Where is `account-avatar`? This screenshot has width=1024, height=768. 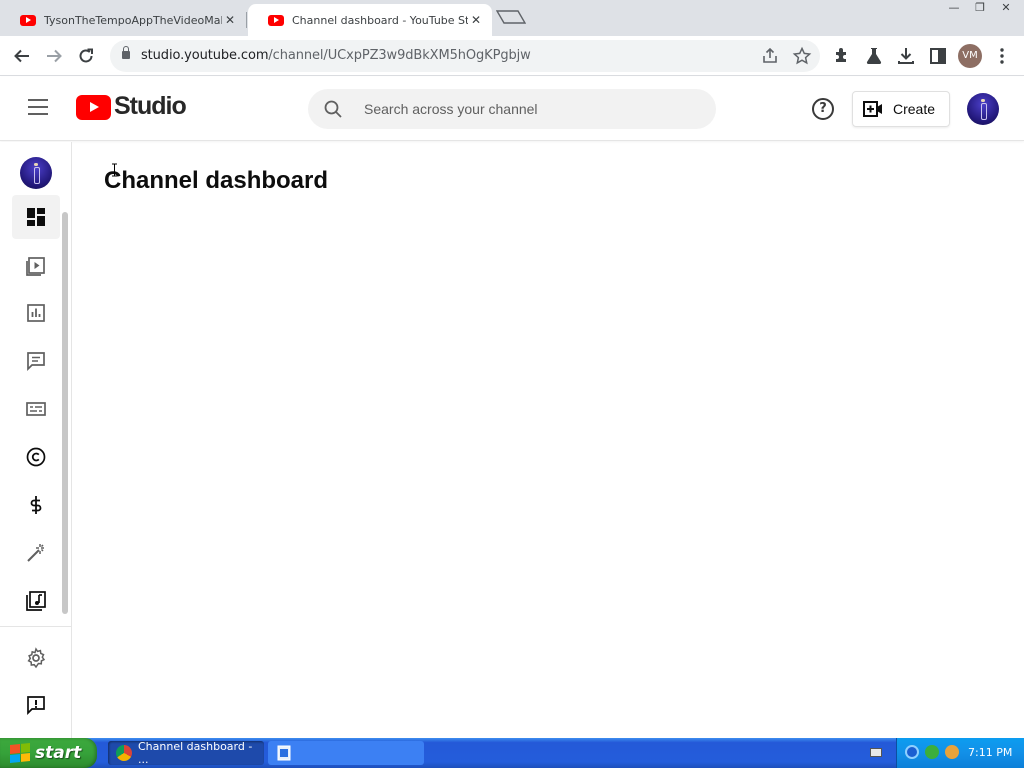 account-avatar is located at coordinates (983, 109).